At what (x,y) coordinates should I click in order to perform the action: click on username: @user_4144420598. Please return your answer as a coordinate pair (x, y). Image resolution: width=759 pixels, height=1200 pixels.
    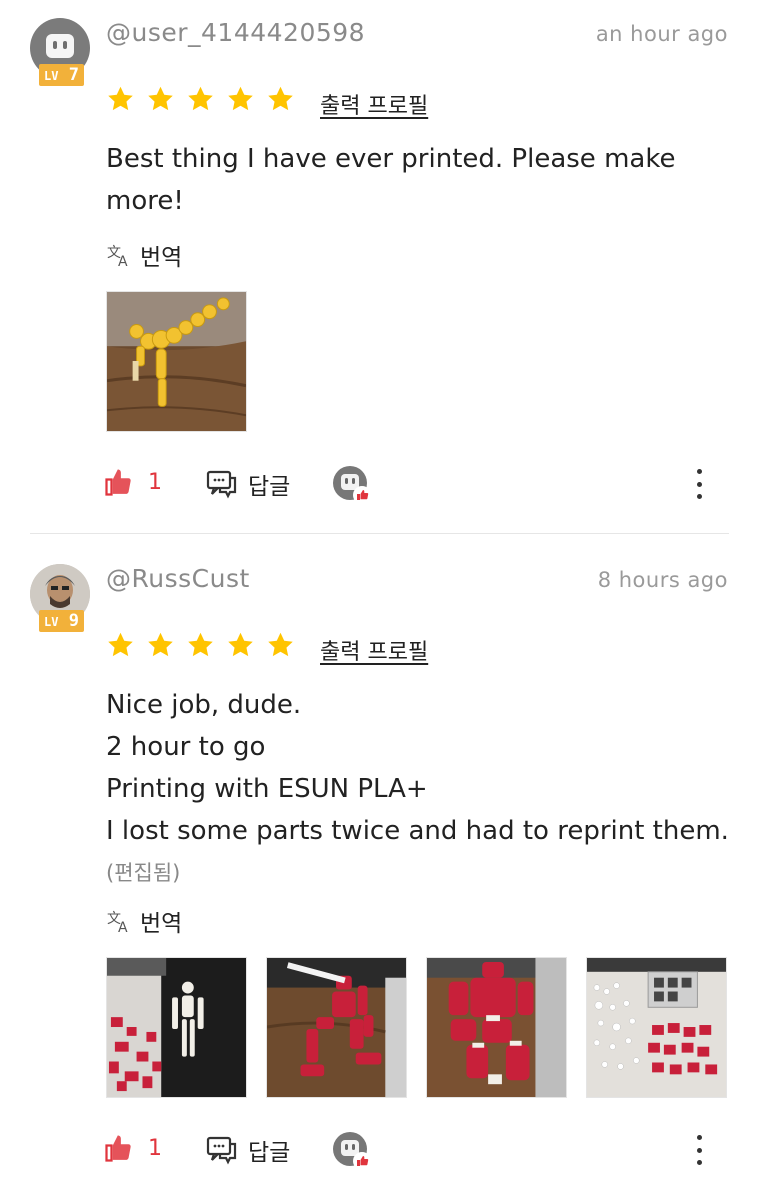
    Looking at the image, I should click on (235, 32).